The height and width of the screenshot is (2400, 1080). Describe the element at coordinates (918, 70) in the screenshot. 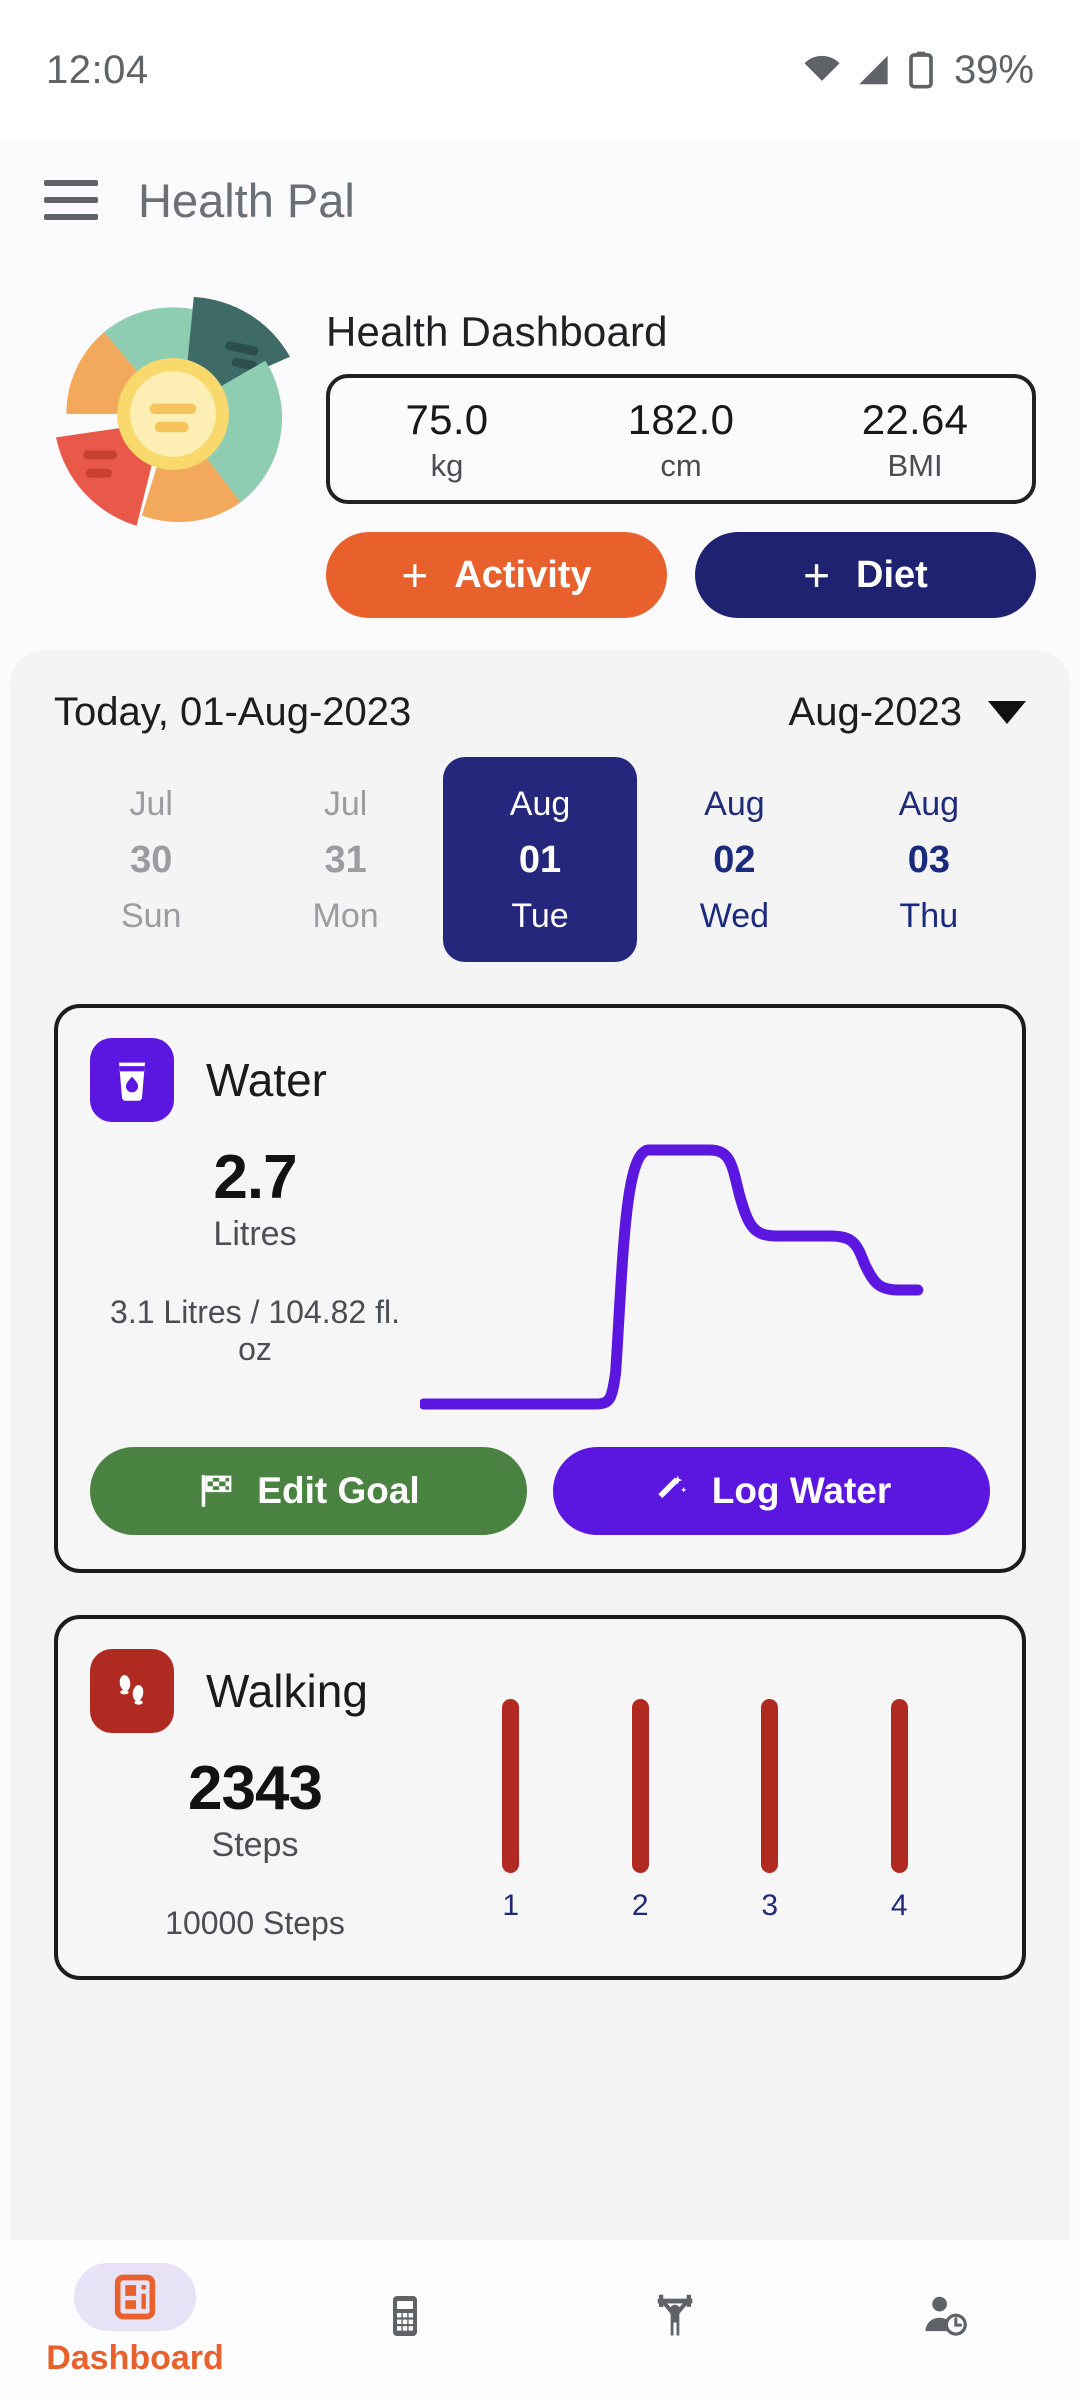

I see `status-indicators: 39%` at that location.